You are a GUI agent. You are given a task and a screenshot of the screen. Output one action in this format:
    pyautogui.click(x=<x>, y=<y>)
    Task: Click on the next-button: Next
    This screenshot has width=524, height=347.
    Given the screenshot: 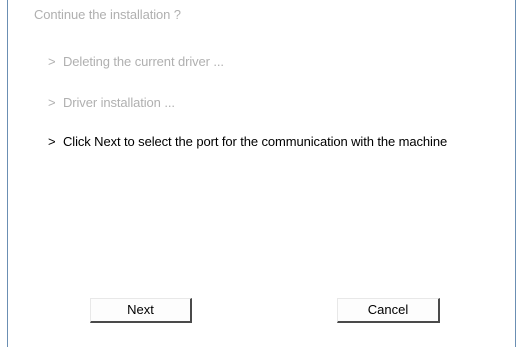 What is the action you would take?
    pyautogui.click(x=141, y=310)
    